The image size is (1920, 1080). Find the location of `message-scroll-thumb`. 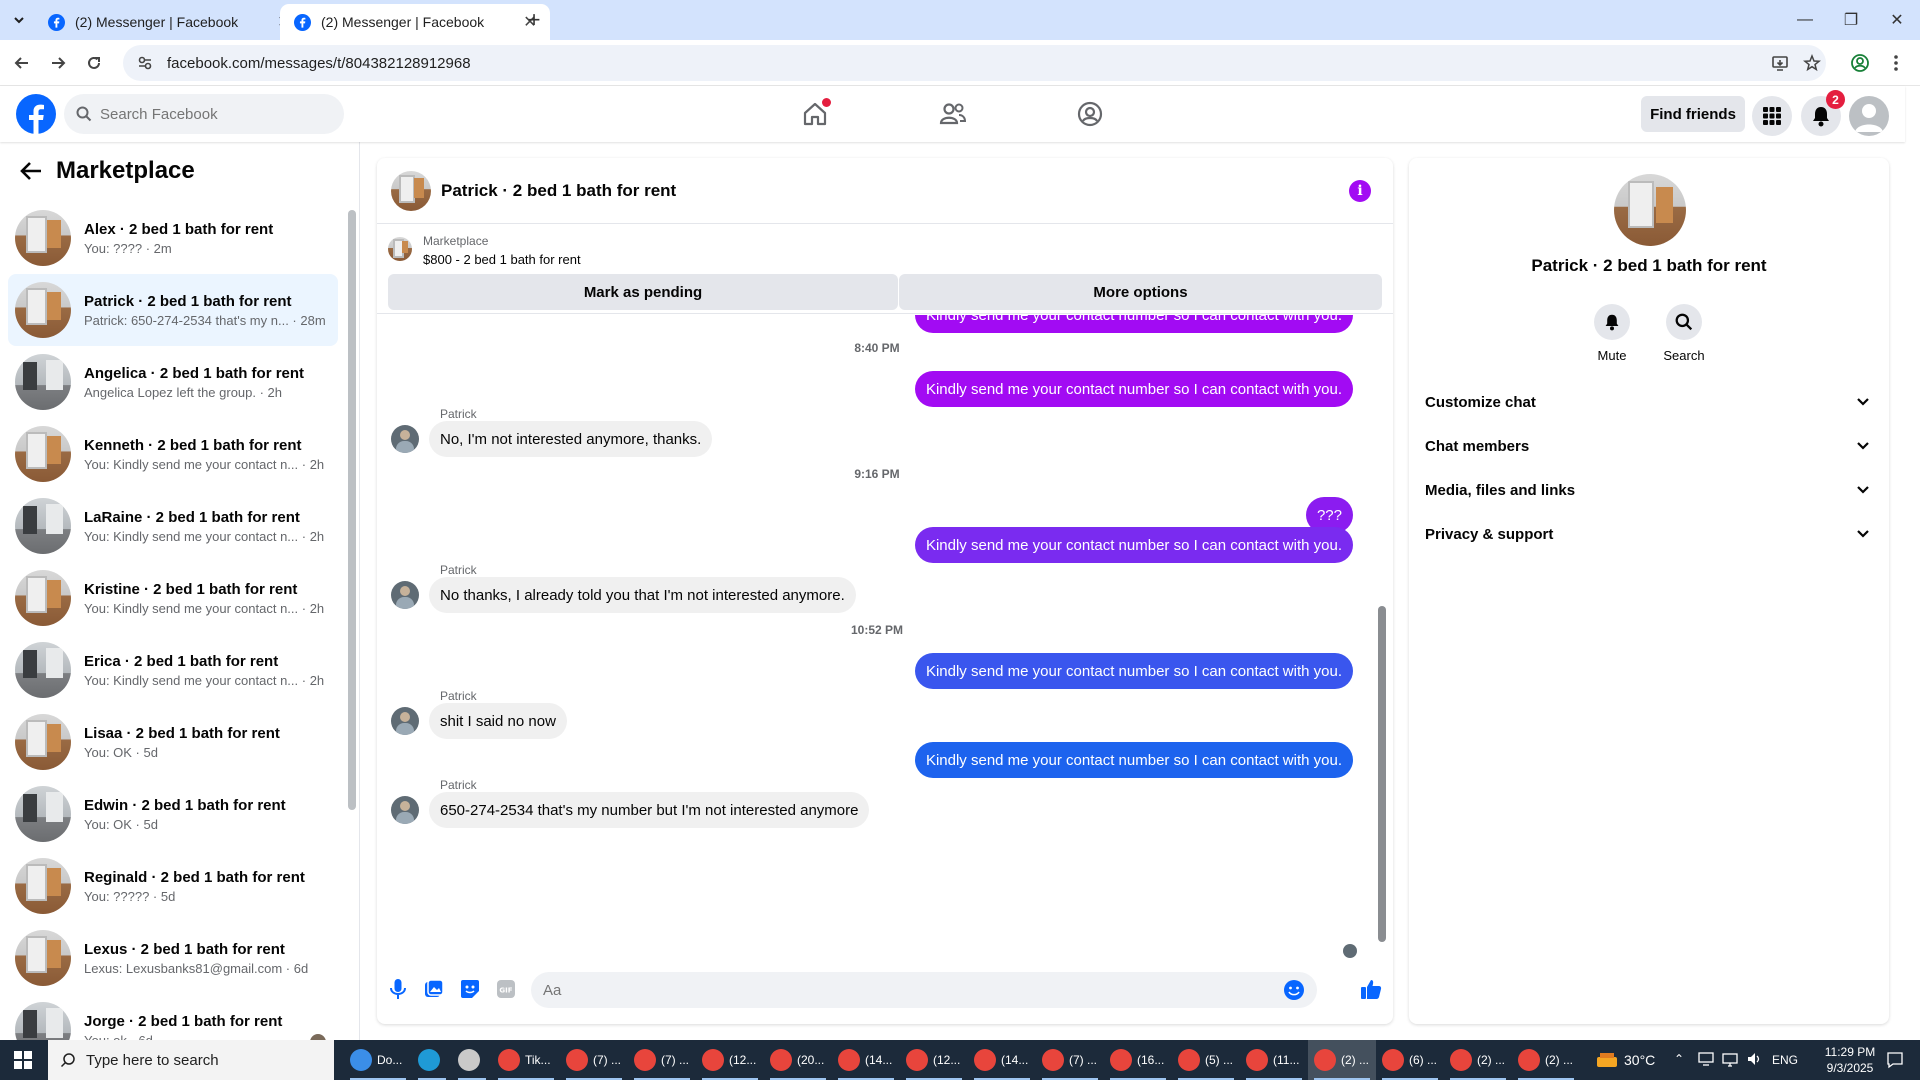

message-scroll-thumb is located at coordinates (1382, 774).